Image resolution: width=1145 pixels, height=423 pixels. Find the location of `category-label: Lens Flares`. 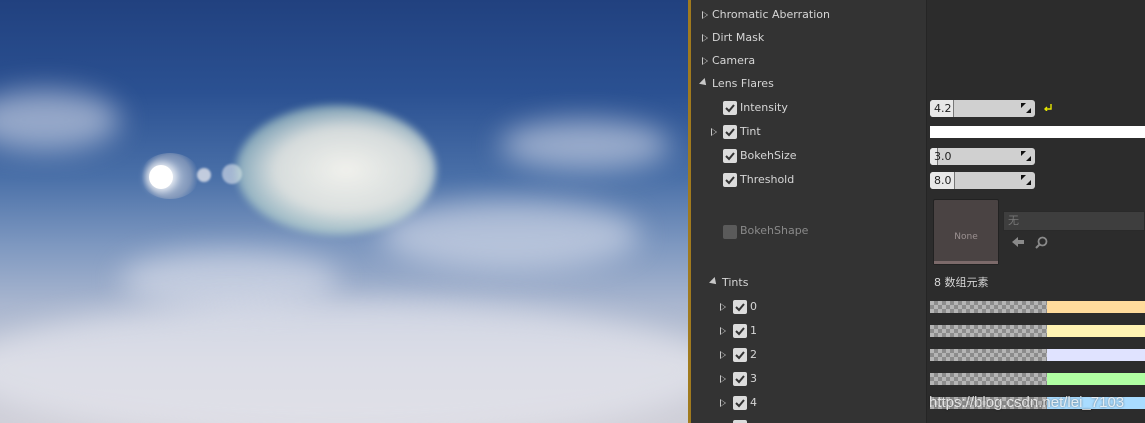

category-label: Lens Flares is located at coordinates (743, 83).